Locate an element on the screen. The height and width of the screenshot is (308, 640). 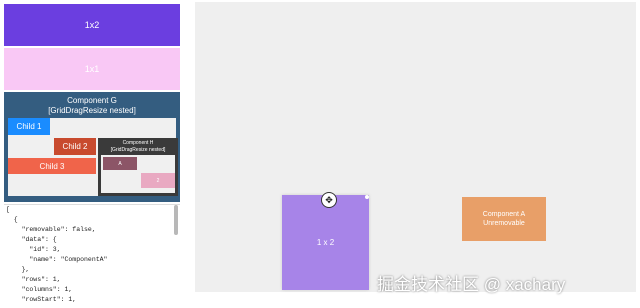
palette-tile-label: 1x1 is located at coordinates (92, 69).